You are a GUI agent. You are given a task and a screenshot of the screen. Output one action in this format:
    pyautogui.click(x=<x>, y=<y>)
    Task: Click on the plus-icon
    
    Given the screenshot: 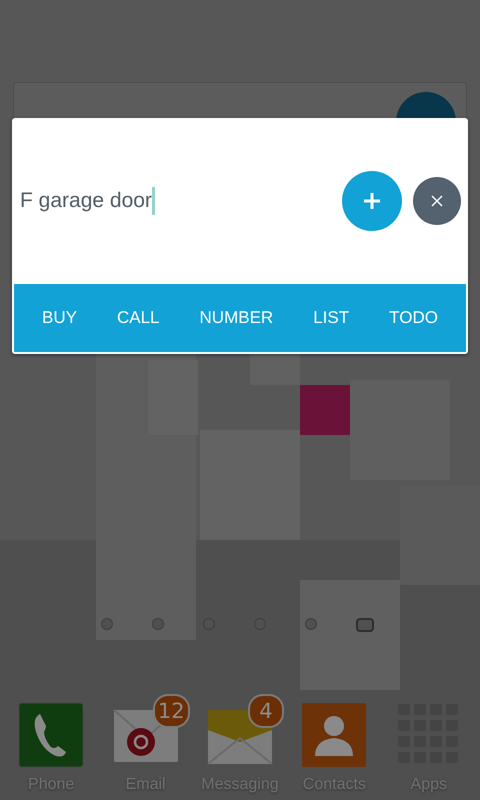 What is the action you would take?
    pyautogui.click(x=372, y=201)
    